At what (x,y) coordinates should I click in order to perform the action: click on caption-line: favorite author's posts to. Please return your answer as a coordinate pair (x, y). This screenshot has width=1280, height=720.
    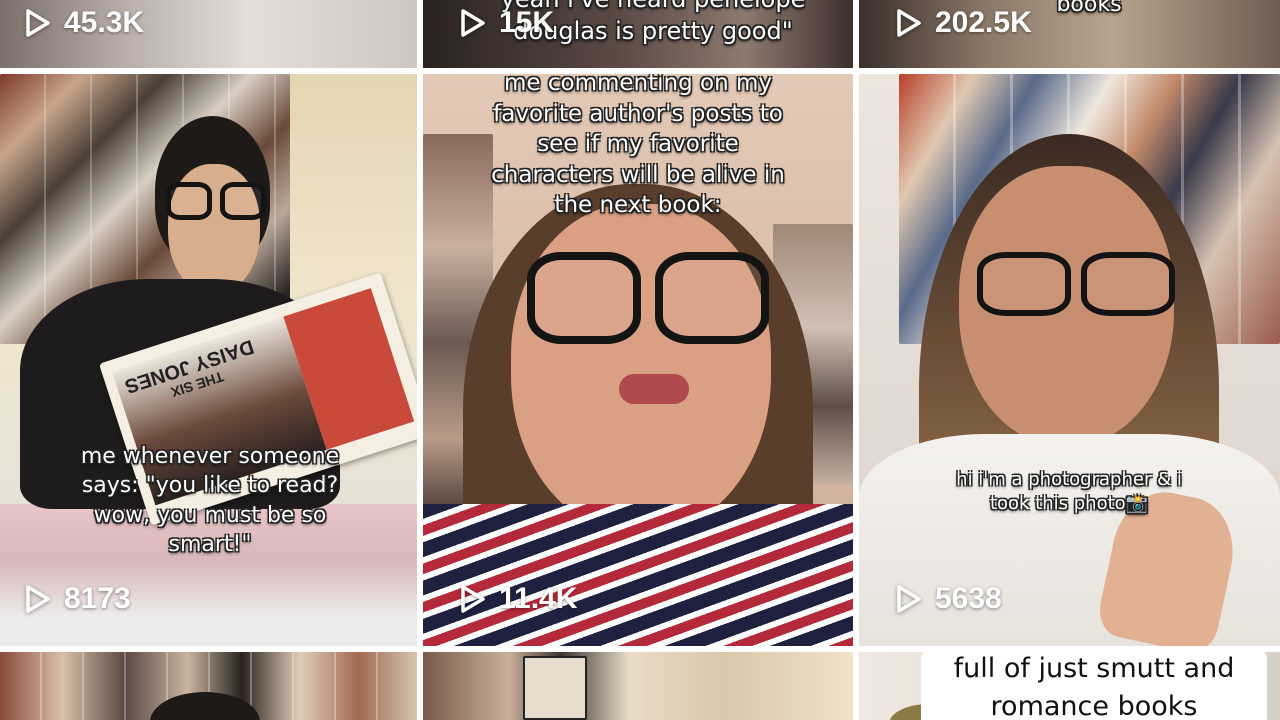
    Looking at the image, I should click on (638, 113).